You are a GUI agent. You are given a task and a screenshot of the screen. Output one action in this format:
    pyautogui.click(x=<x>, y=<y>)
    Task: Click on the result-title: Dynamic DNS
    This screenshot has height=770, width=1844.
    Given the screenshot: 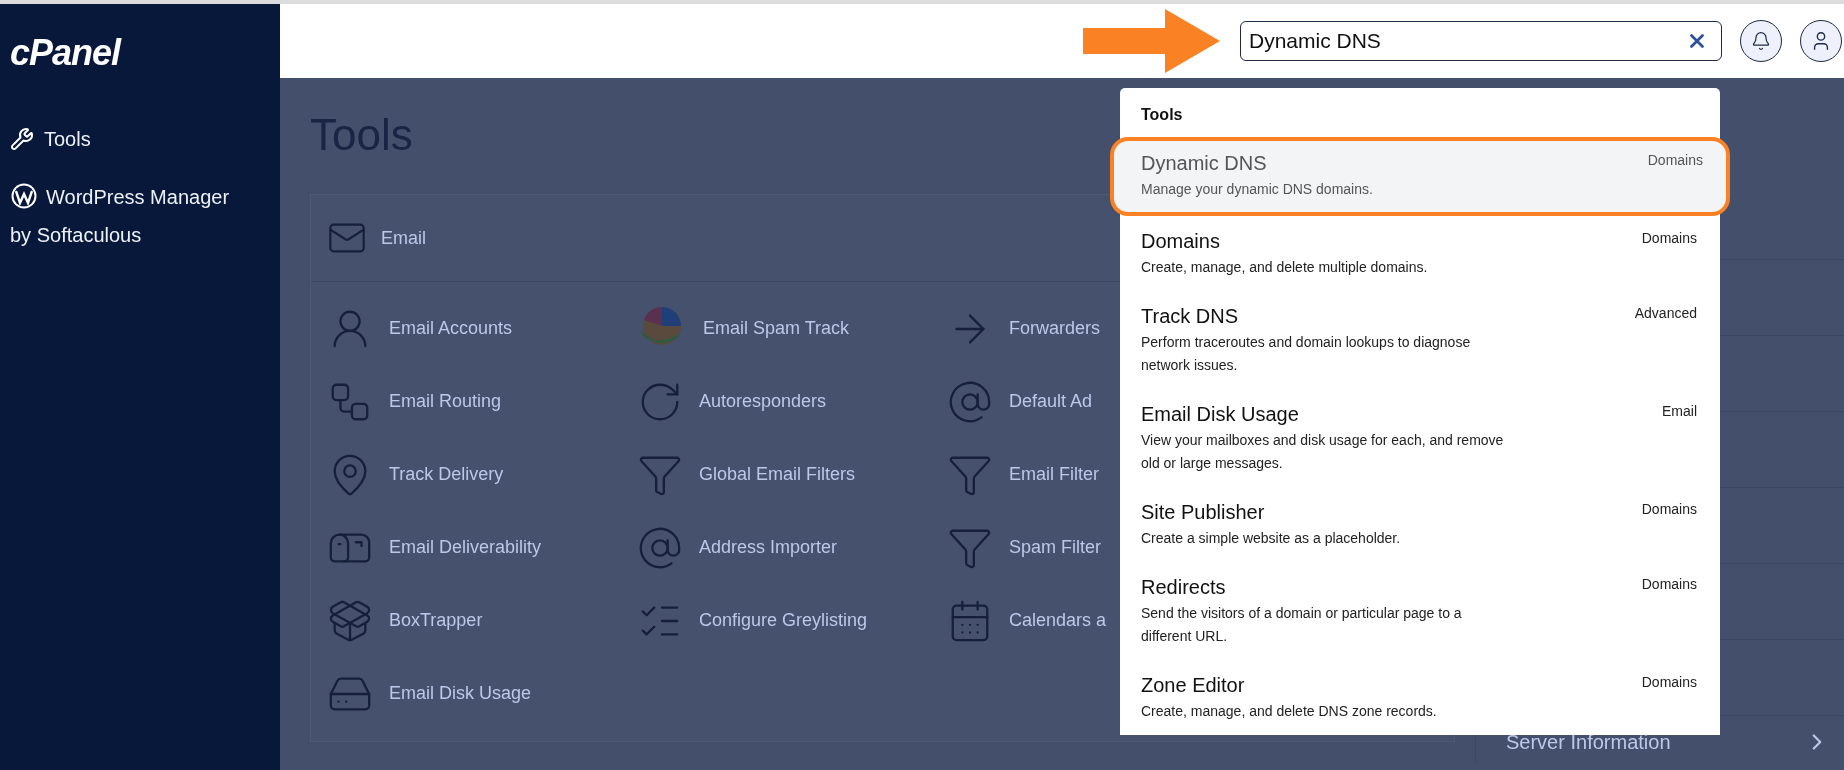 What is the action you would take?
    pyautogui.click(x=1204, y=163)
    